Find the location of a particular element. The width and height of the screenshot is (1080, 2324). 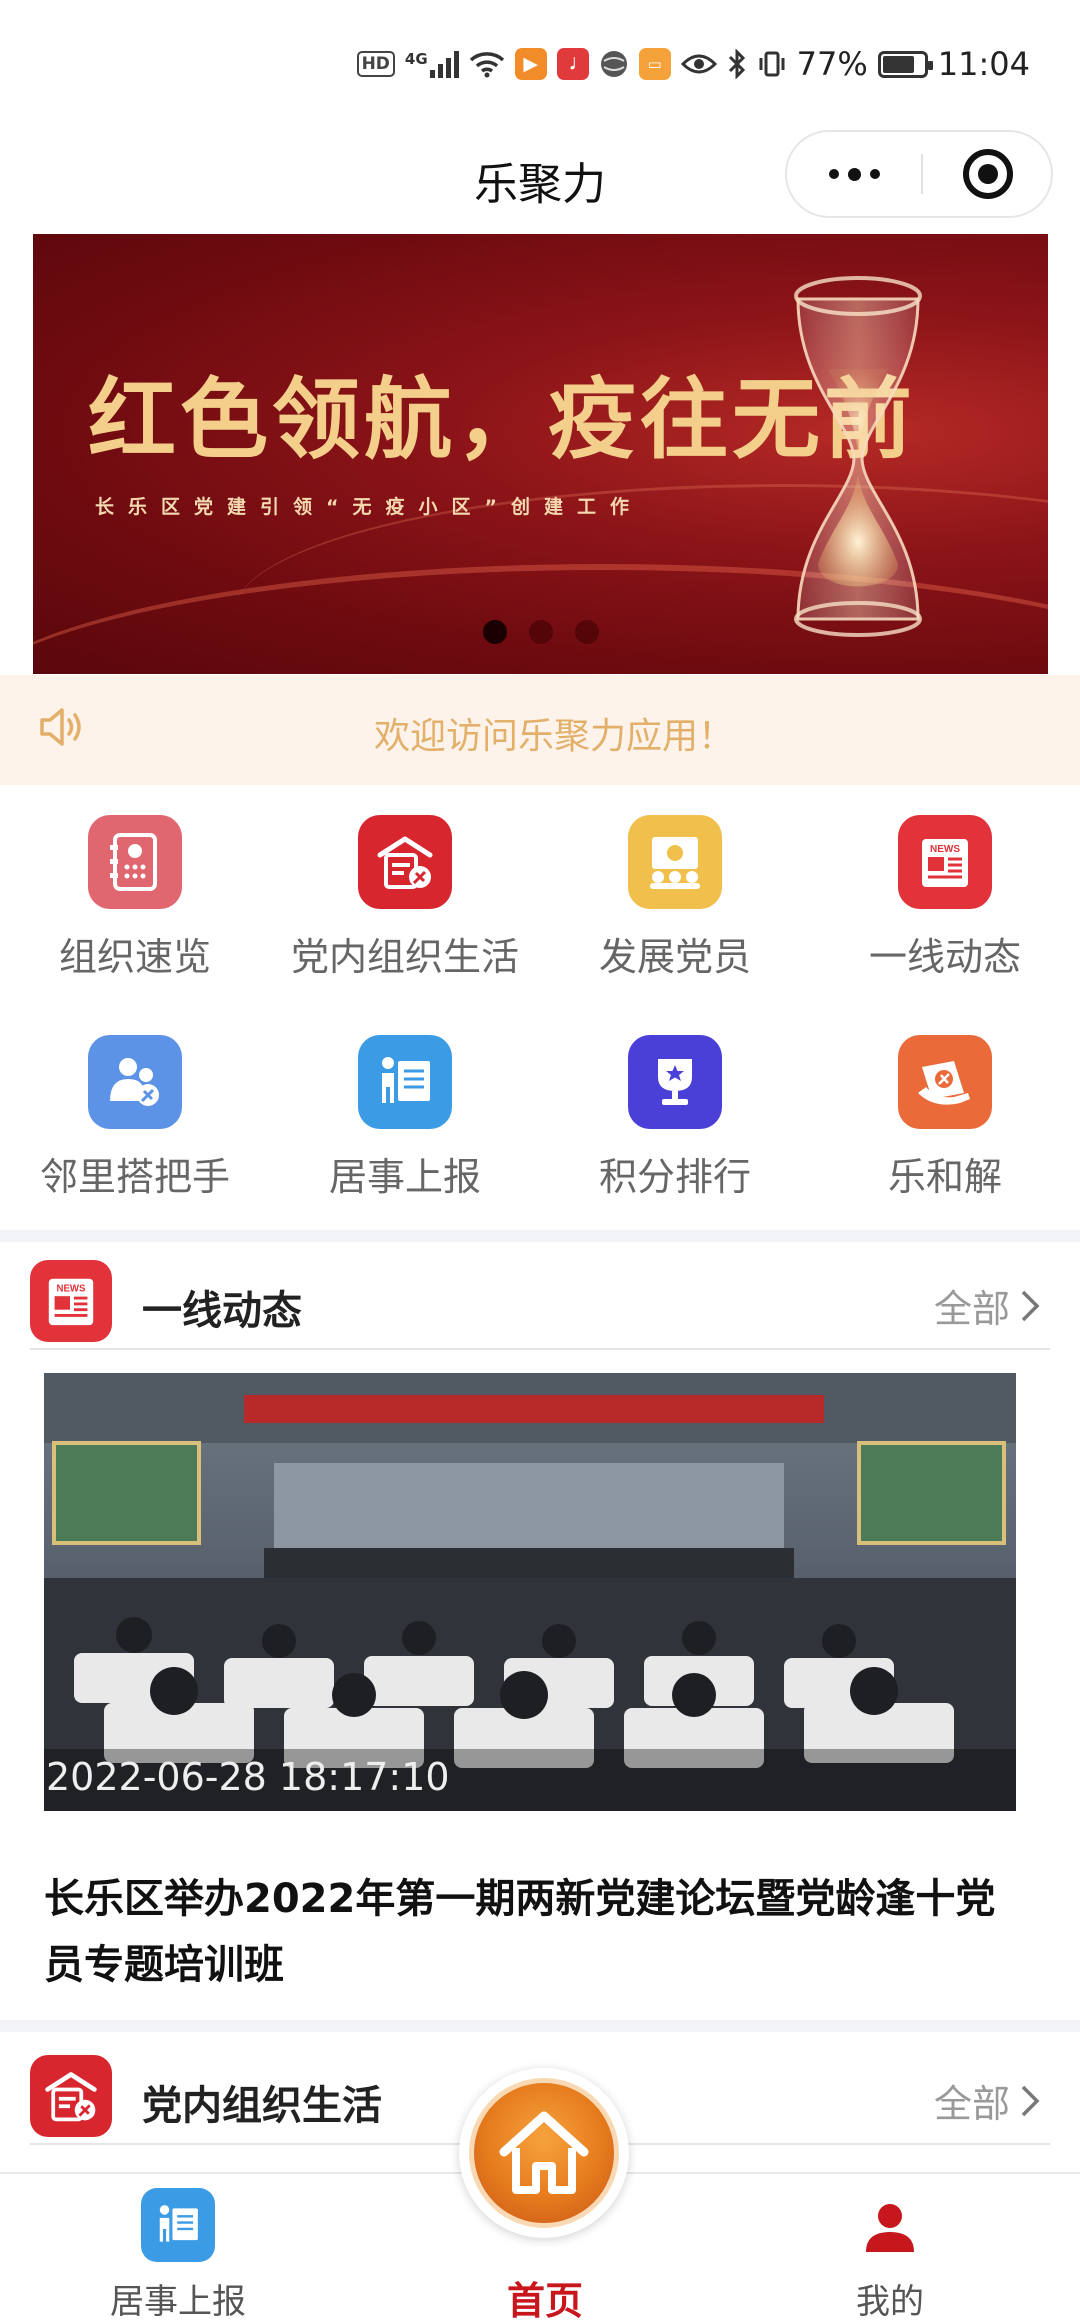

hd-voice-icon: HD is located at coordinates (375, 64).